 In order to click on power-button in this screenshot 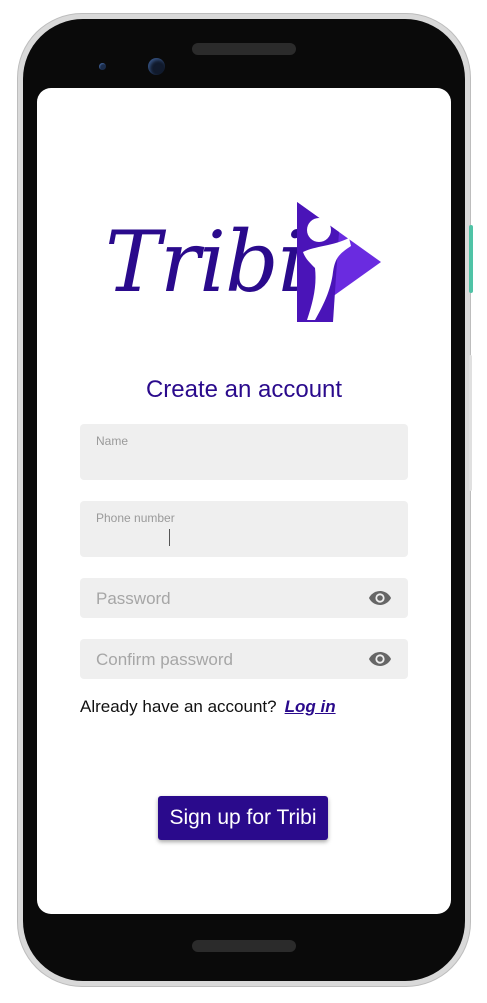, I will do `click(471, 259)`.